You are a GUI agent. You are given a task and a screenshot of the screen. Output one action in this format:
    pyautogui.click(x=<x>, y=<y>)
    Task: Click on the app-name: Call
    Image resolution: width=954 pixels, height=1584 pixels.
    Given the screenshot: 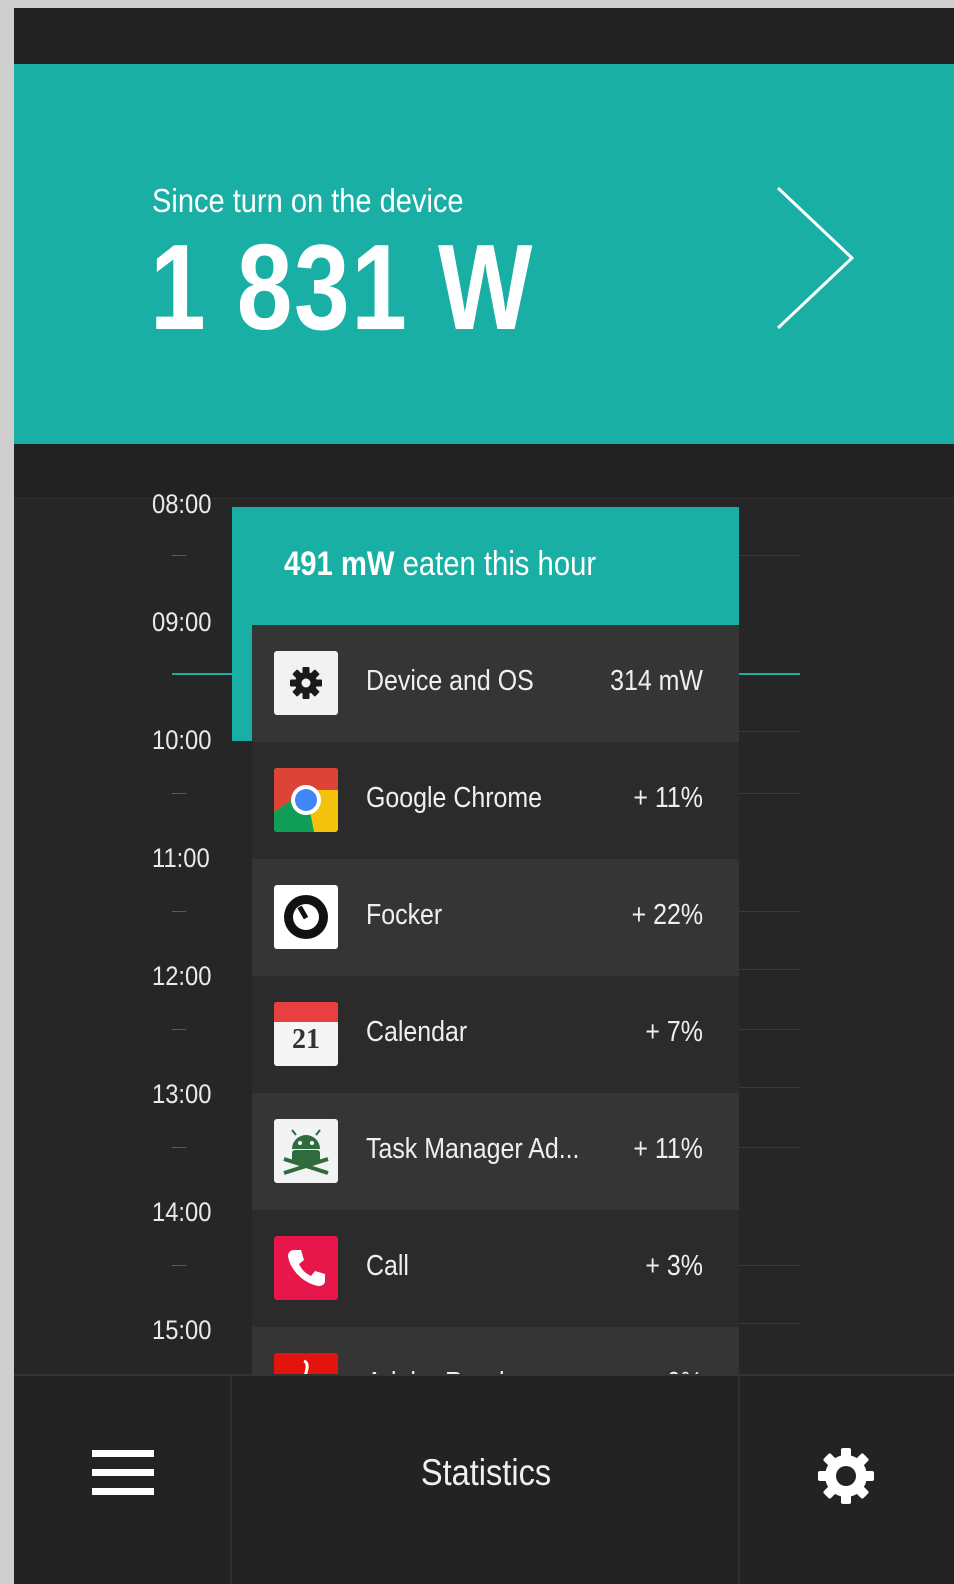 What is the action you would take?
    pyautogui.click(x=387, y=1266)
    